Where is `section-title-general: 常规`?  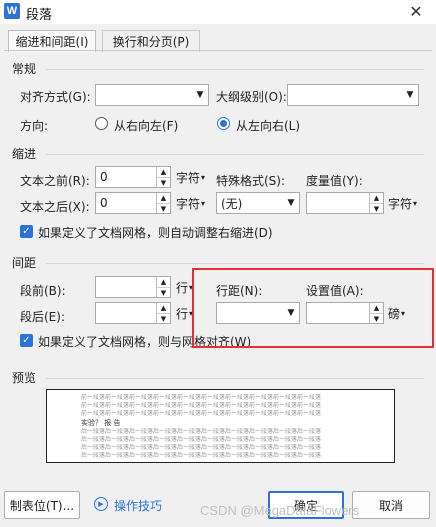 section-title-general: 常规 is located at coordinates (24, 69).